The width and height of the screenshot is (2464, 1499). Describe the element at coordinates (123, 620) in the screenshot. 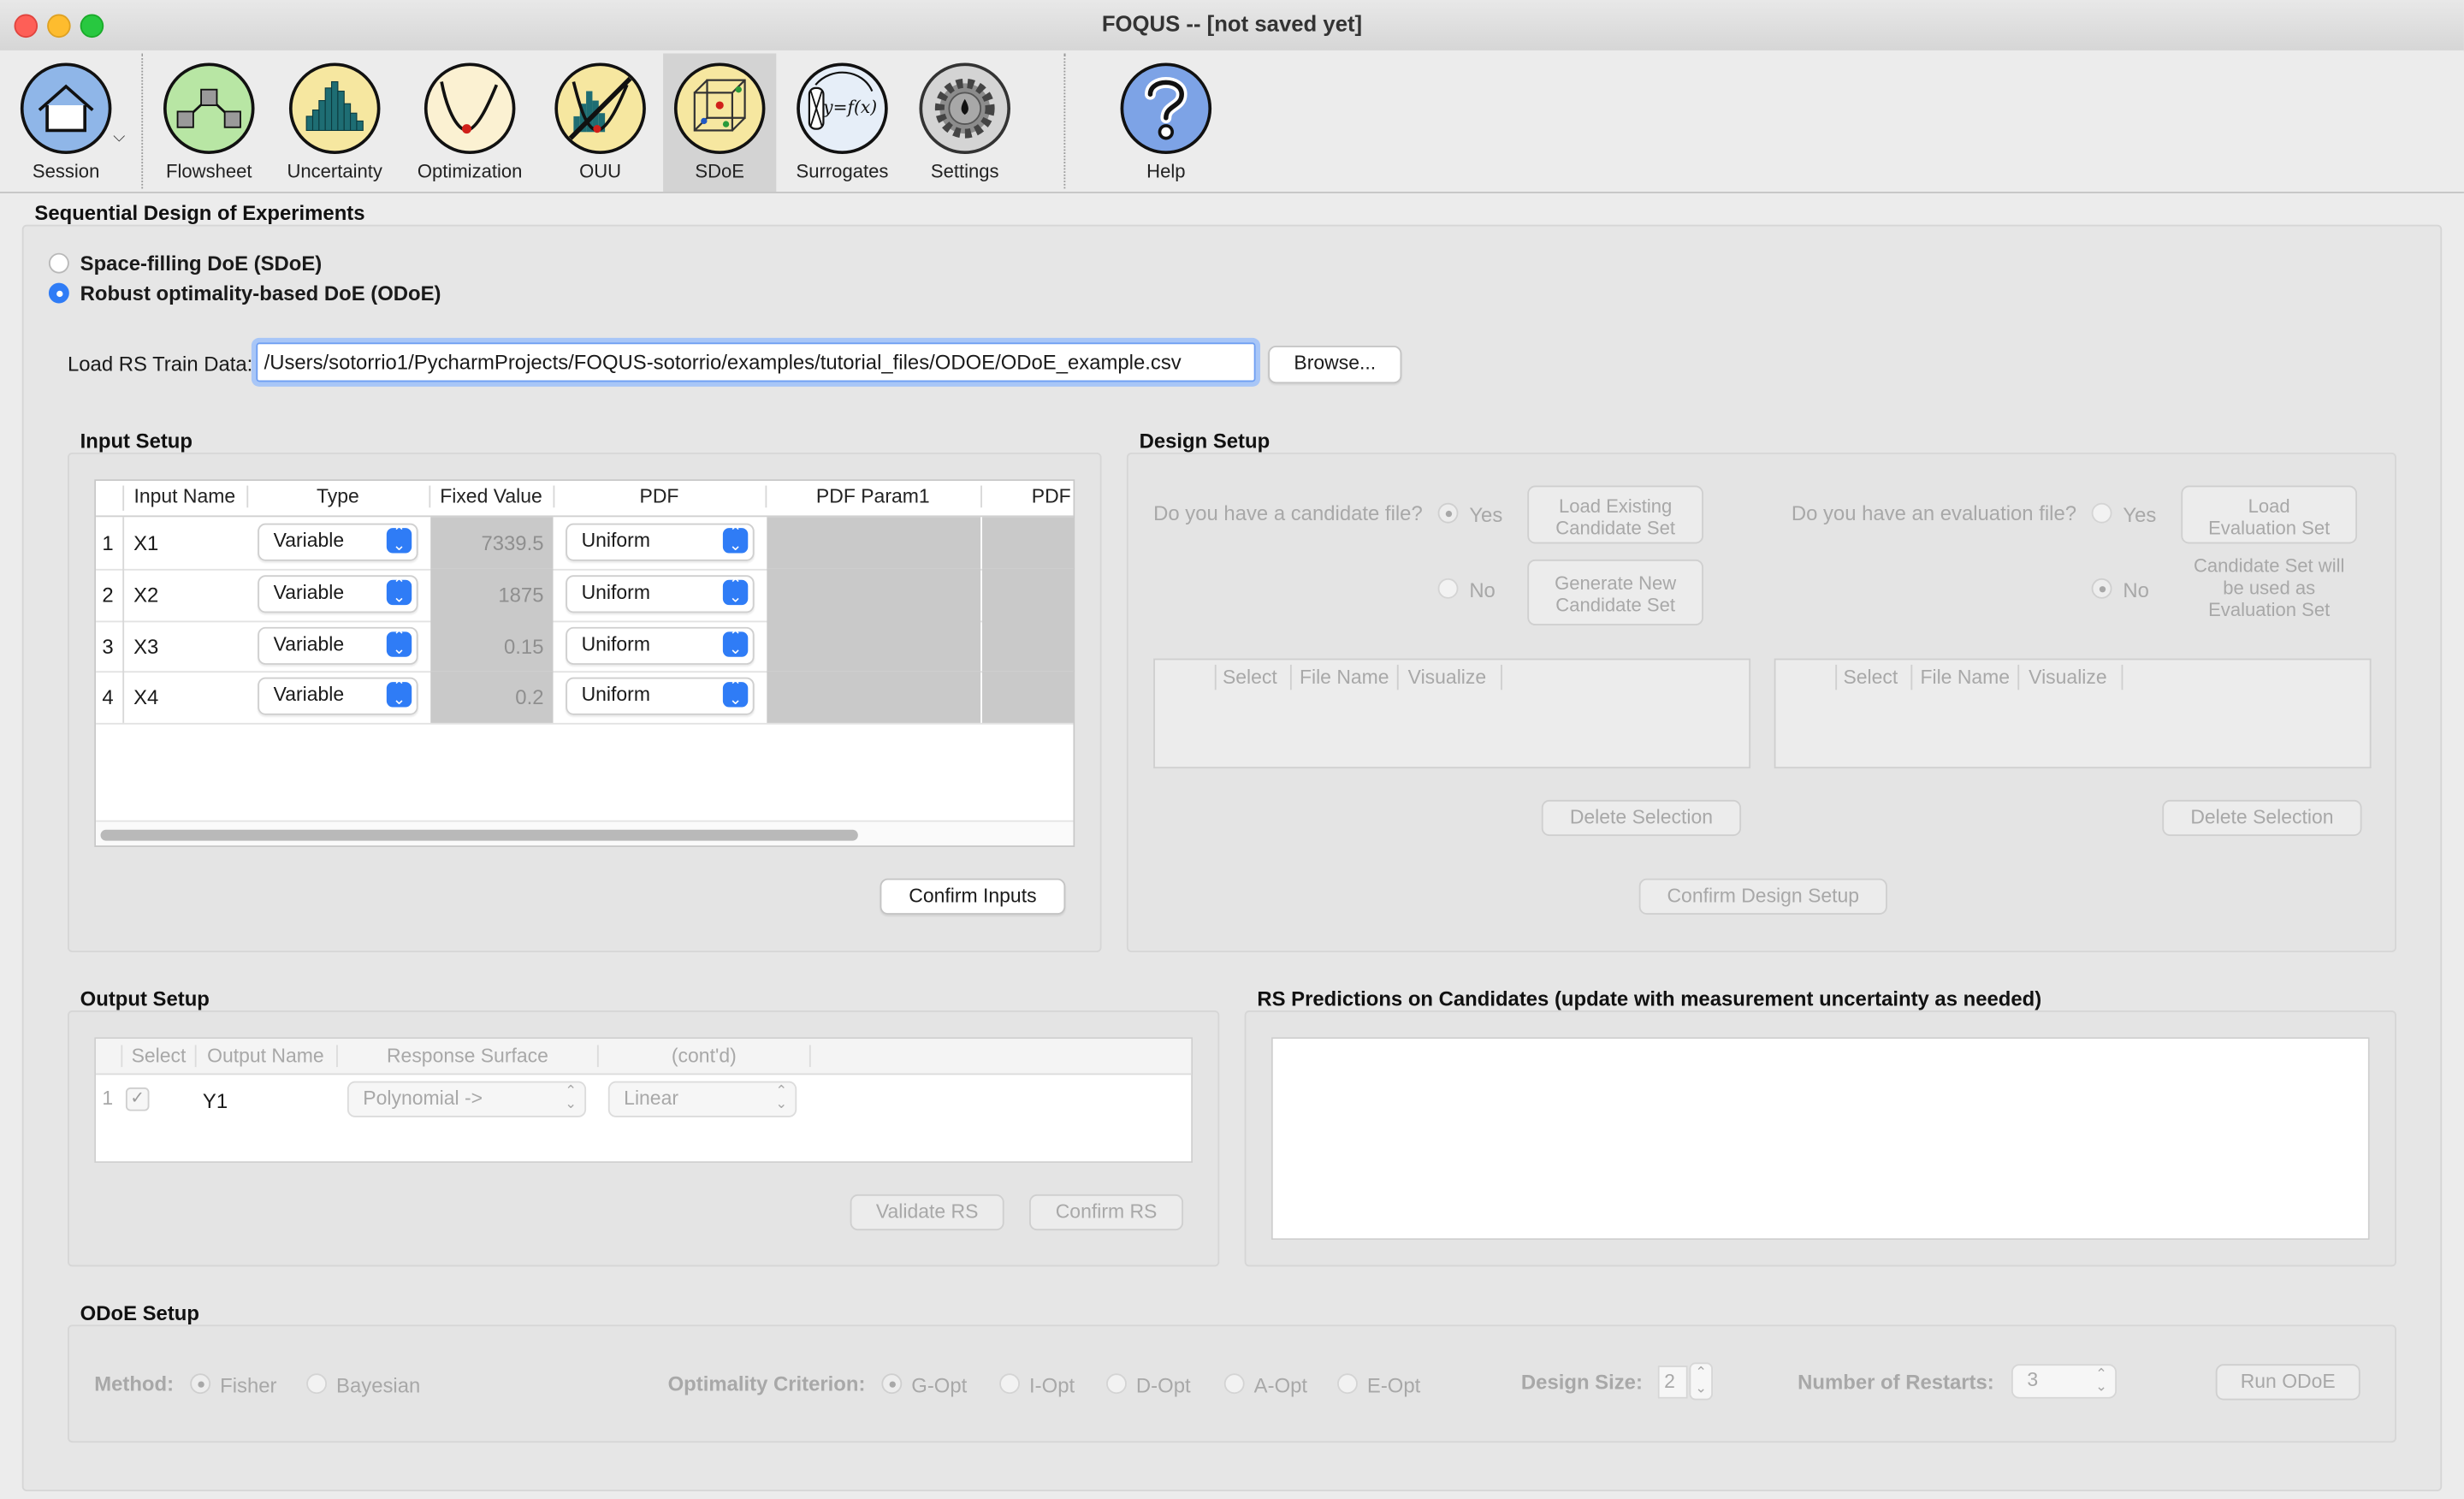

I see `row-number-divider` at that location.